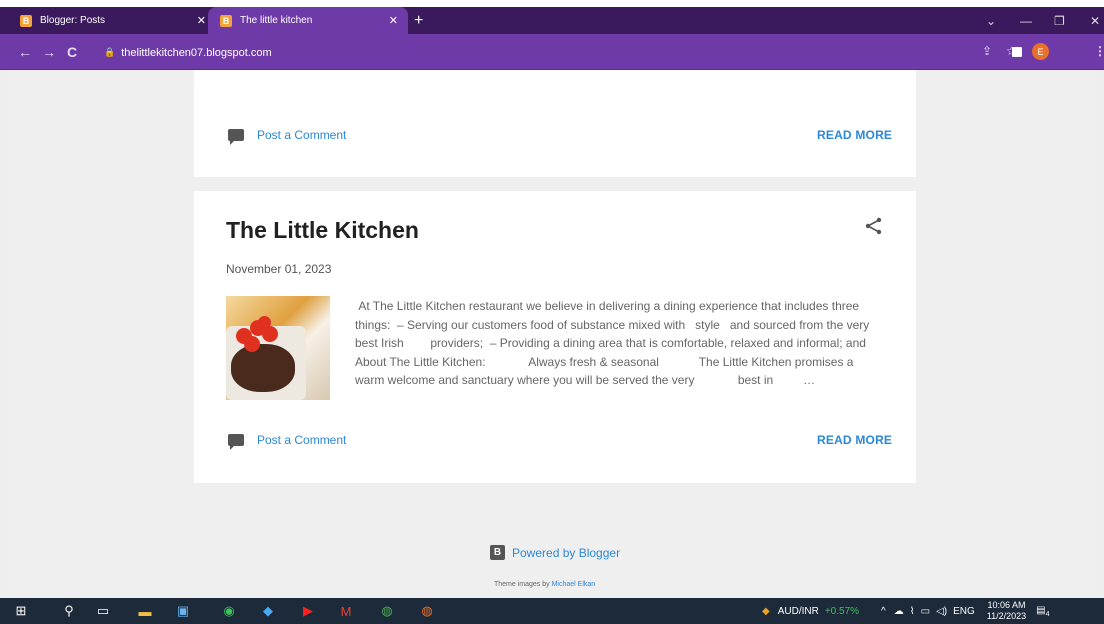  Describe the element at coordinates (278, 269) in the screenshot. I see `post-date: November 01, 2023` at that location.